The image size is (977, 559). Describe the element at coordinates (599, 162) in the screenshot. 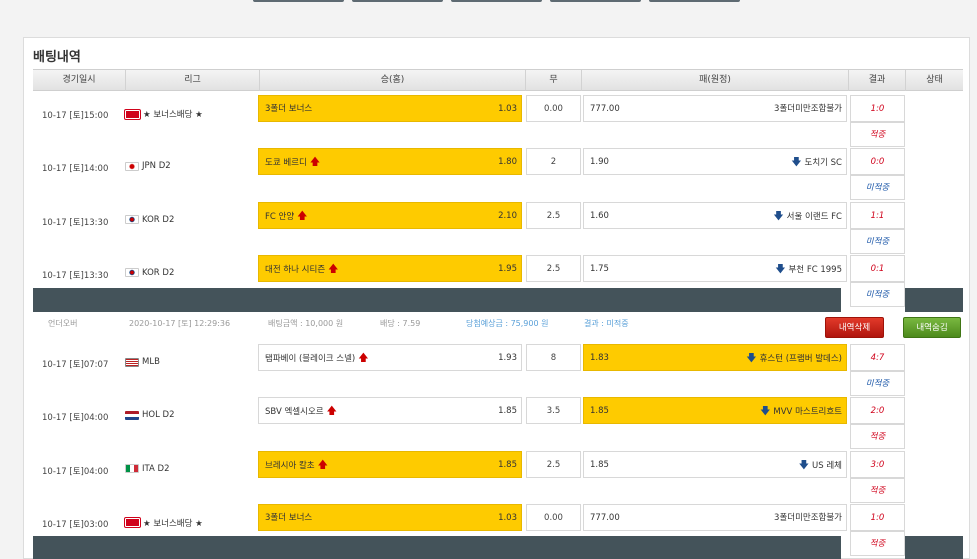

I see `away-odds: 1.90` at that location.